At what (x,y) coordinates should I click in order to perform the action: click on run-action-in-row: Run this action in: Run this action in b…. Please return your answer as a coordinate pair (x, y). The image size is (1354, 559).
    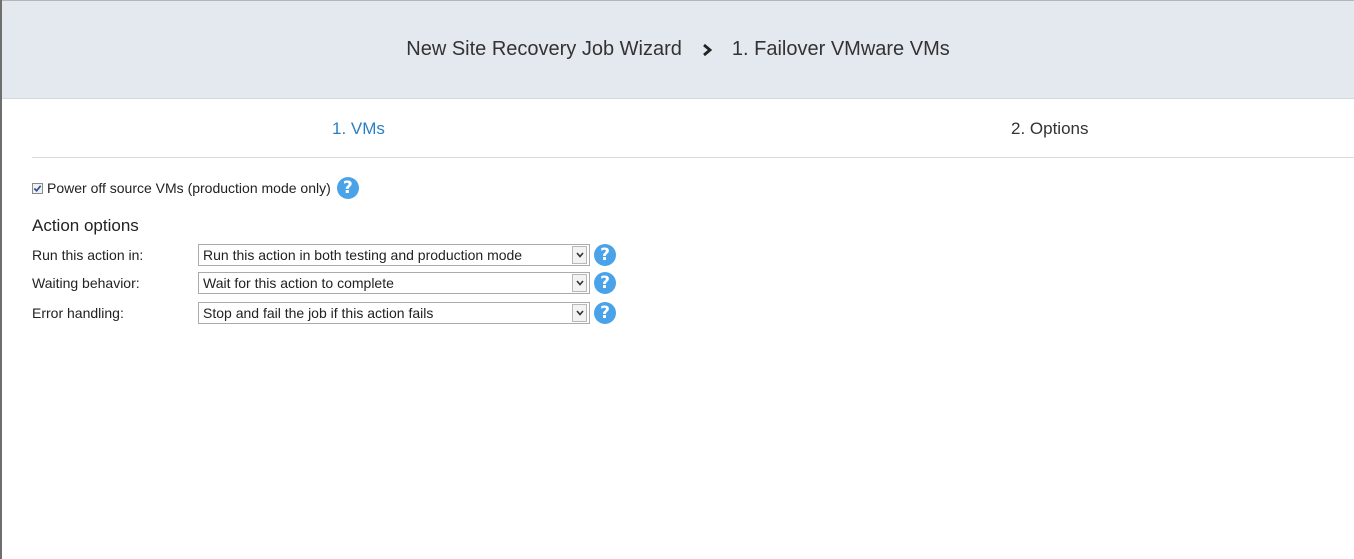
    Looking at the image, I should click on (324, 255).